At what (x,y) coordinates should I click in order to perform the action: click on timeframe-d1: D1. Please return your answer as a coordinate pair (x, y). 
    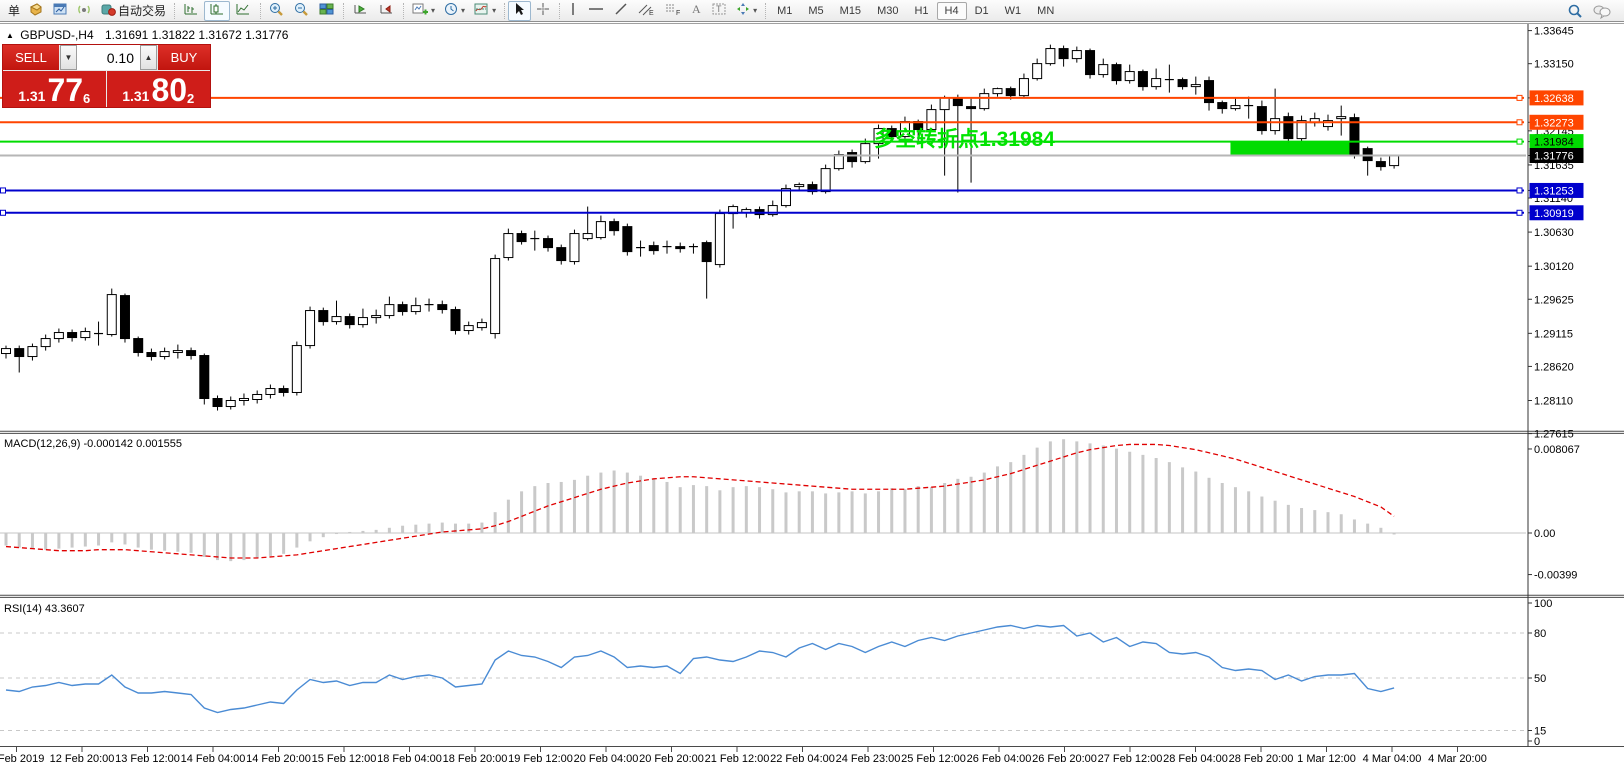
    Looking at the image, I should click on (982, 11).